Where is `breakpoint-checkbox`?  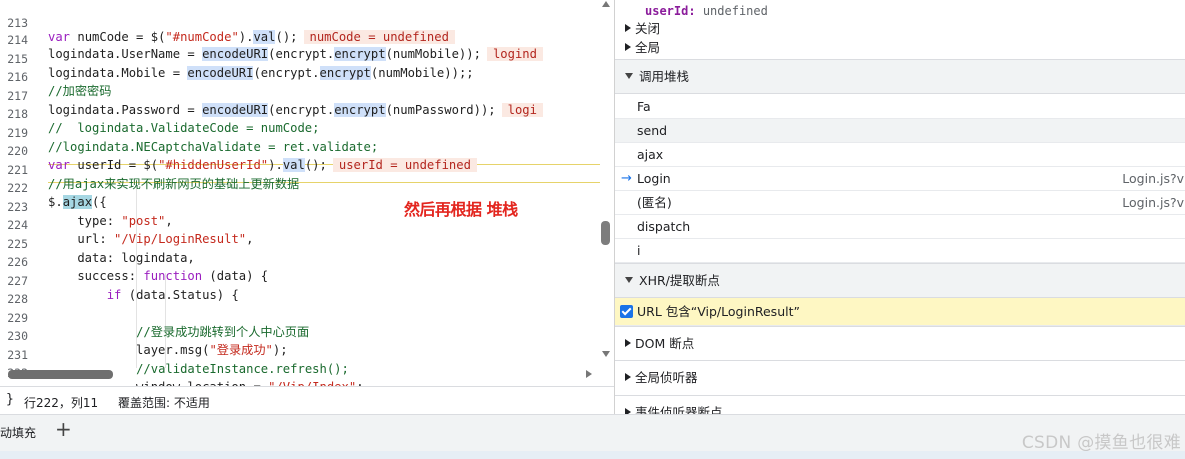
breakpoint-checkbox is located at coordinates (626, 311).